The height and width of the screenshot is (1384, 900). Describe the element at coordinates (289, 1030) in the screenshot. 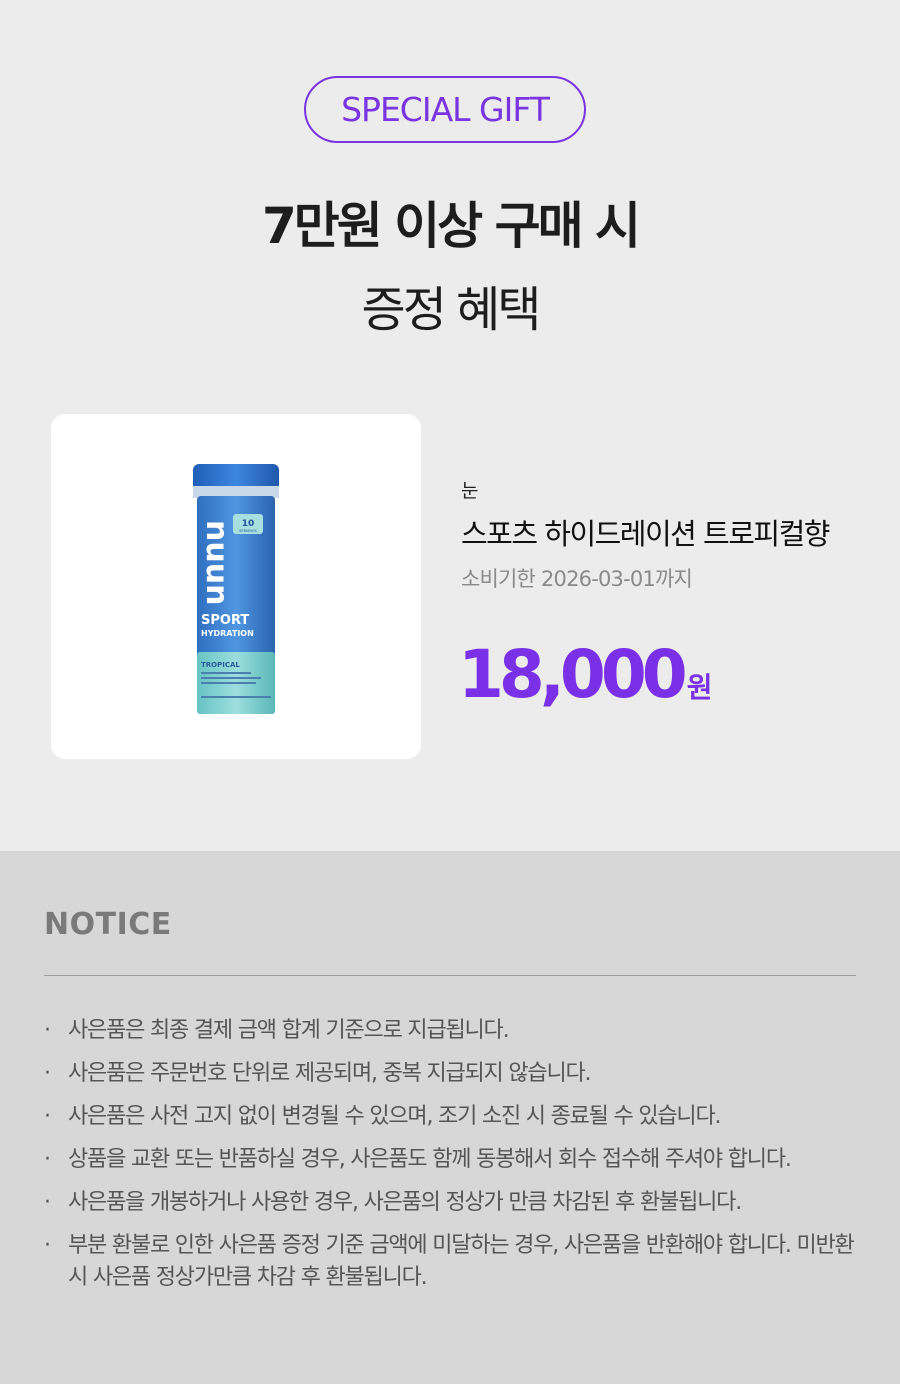

I see `notice-text: 사은품은 최종 결제 금액 합계 기준으로 지급됩니다.` at that location.